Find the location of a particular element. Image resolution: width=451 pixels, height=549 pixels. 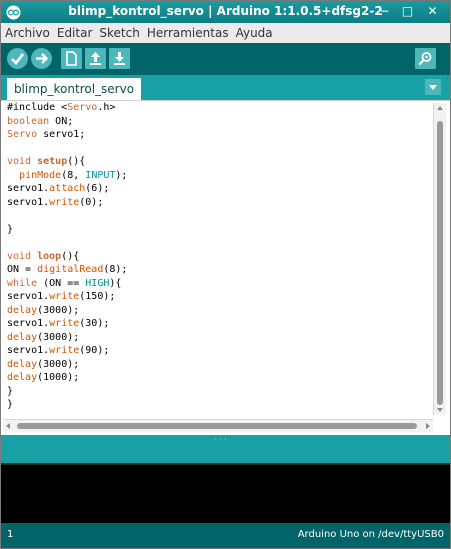

menu-herramientas: Herramientas is located at coordinates (188, 33).